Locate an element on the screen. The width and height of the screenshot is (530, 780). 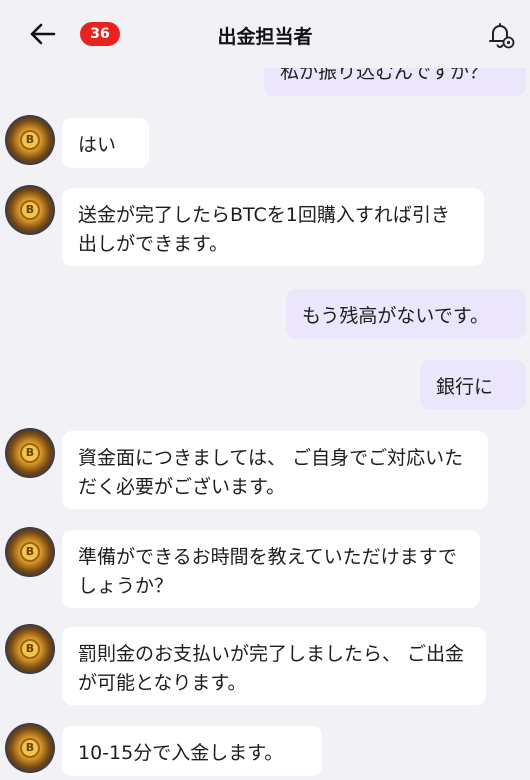
chat-header: 36 出金担当者 is located at coordinates (265, 34).